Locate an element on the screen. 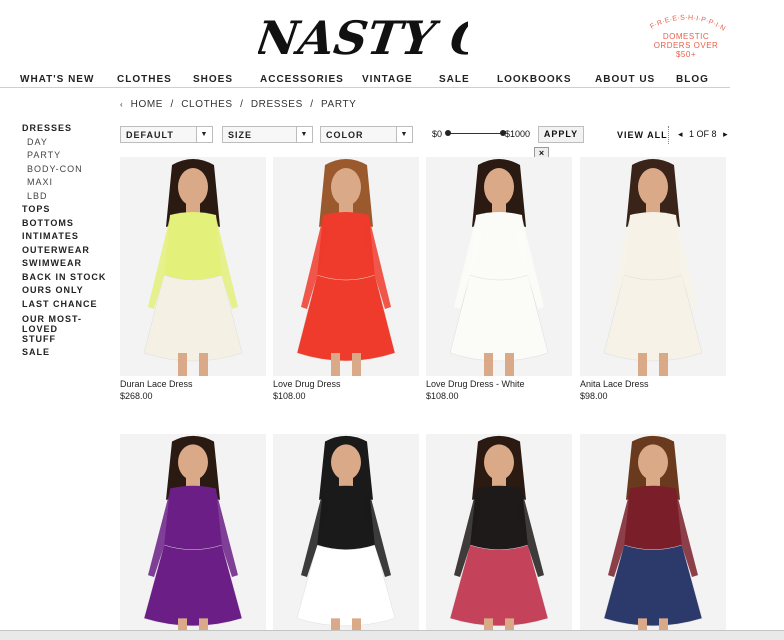  pagination-divider is located at coordinates (668, 135).